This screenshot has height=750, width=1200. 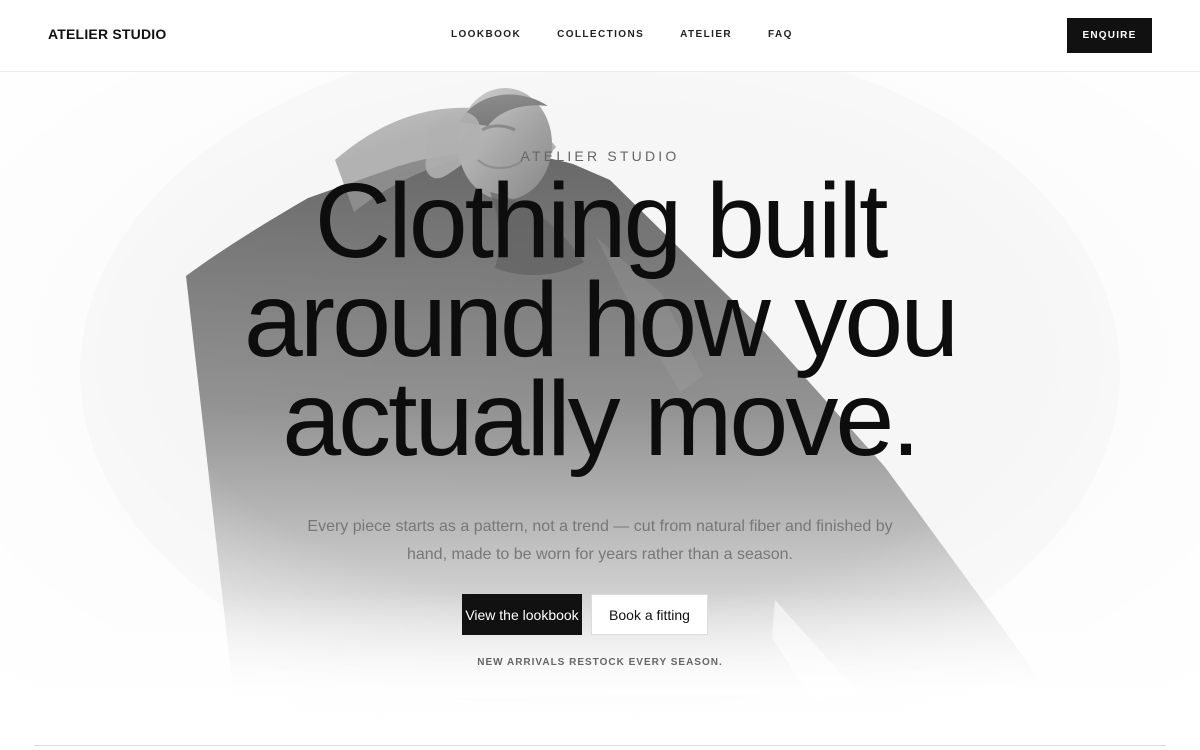 I want to click on nav-atelier: ATELIER, so click(x=706, y=34).